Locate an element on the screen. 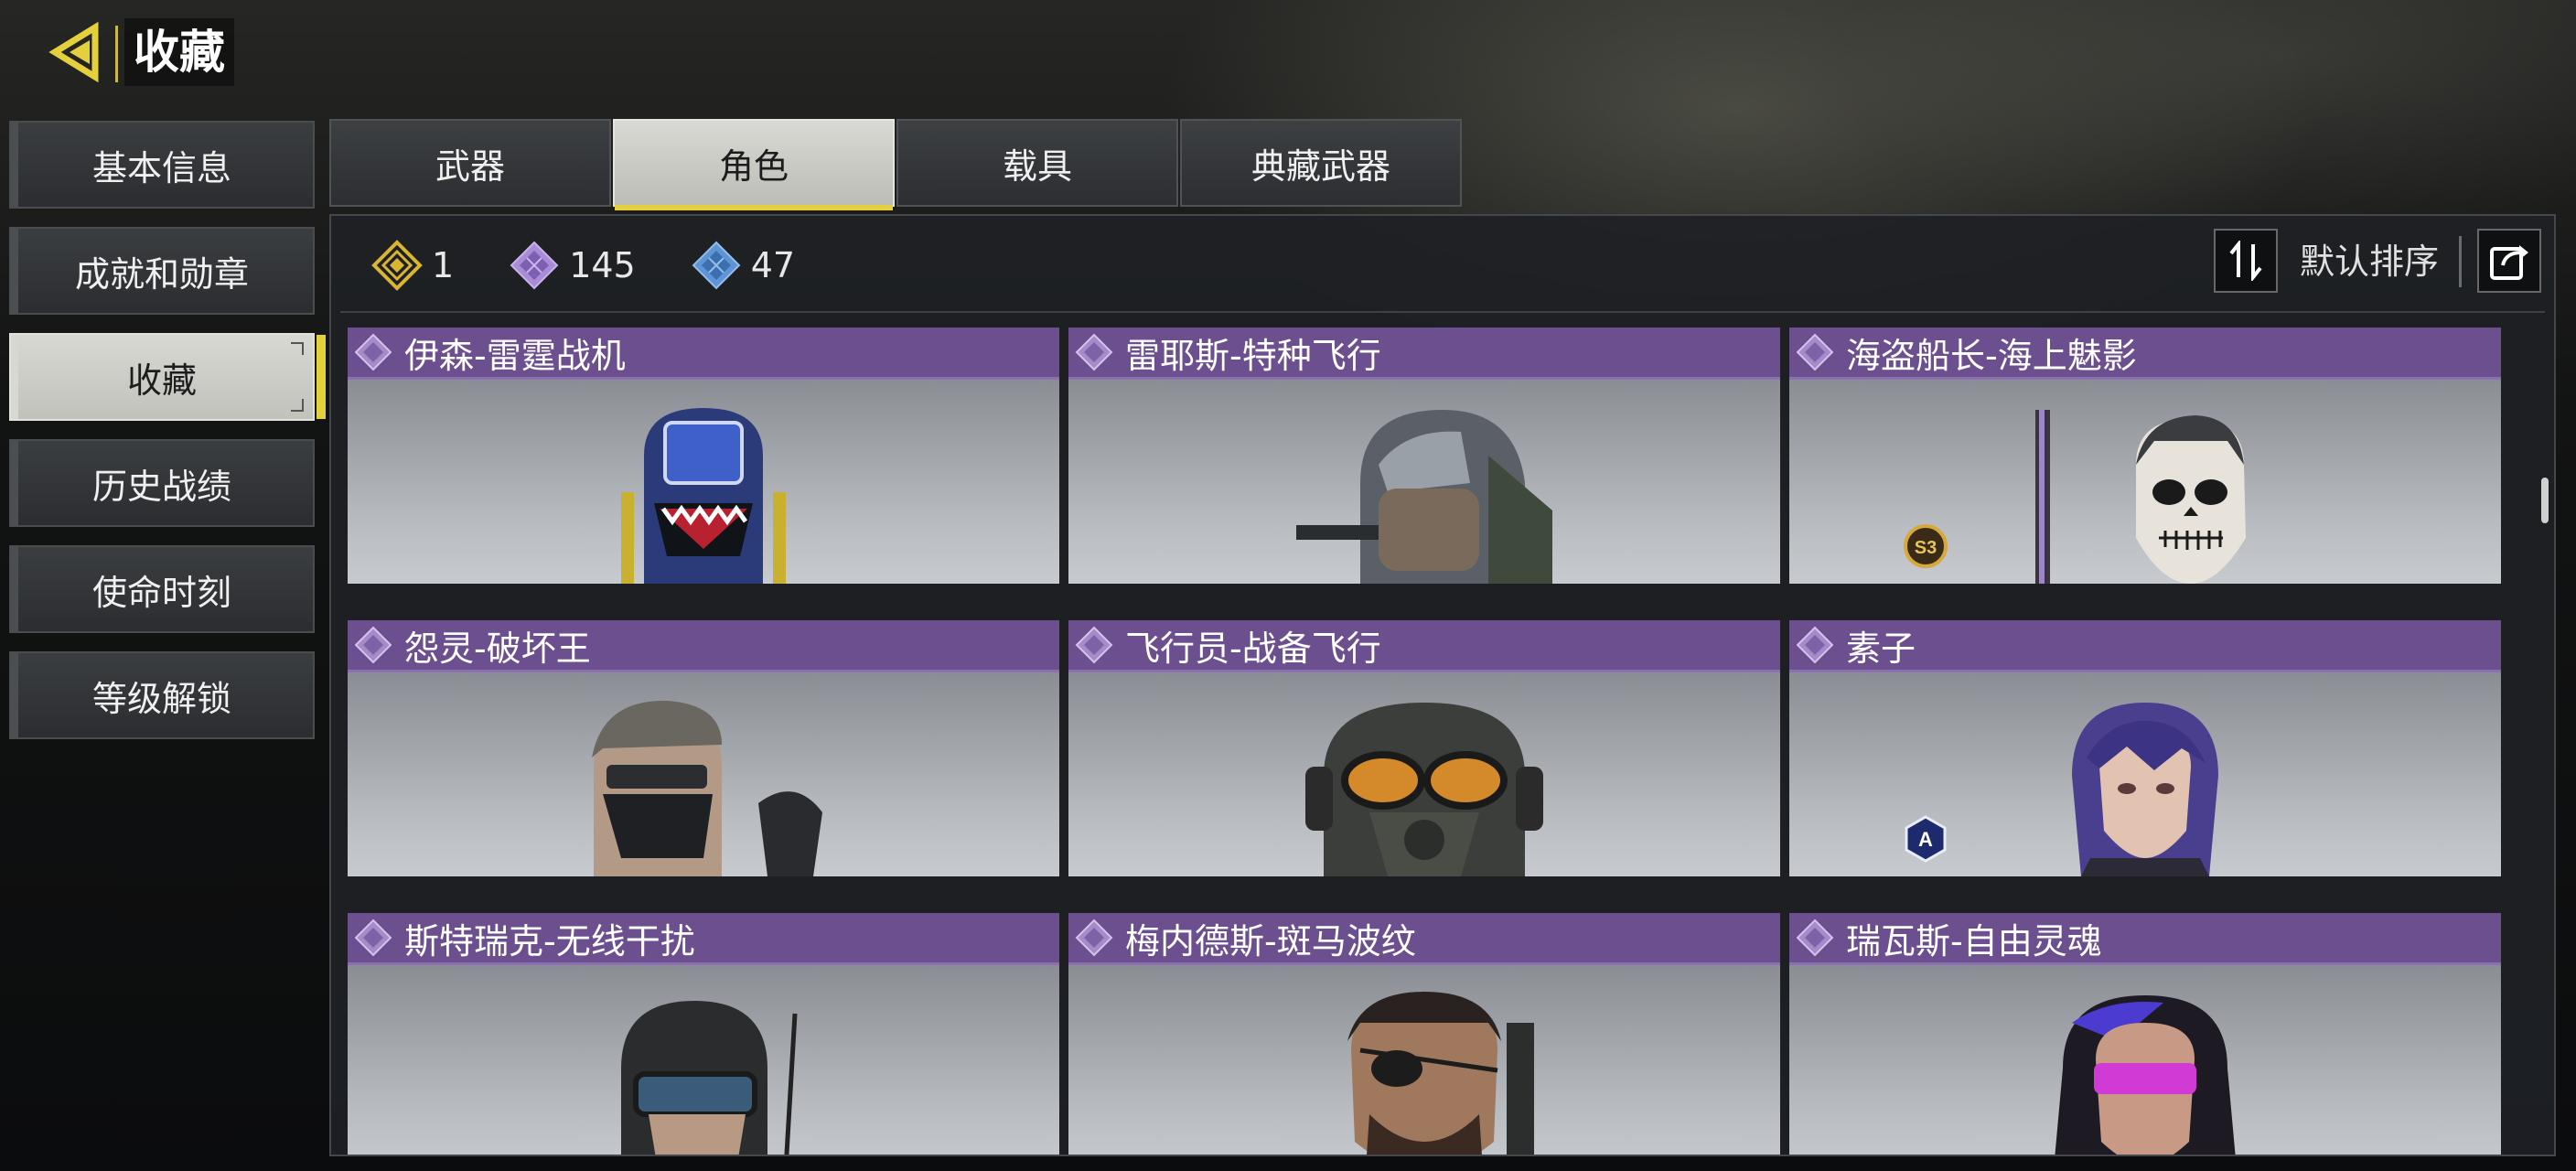  character-card: 怨灵-破坏王 is located at coordinates (704, 748).